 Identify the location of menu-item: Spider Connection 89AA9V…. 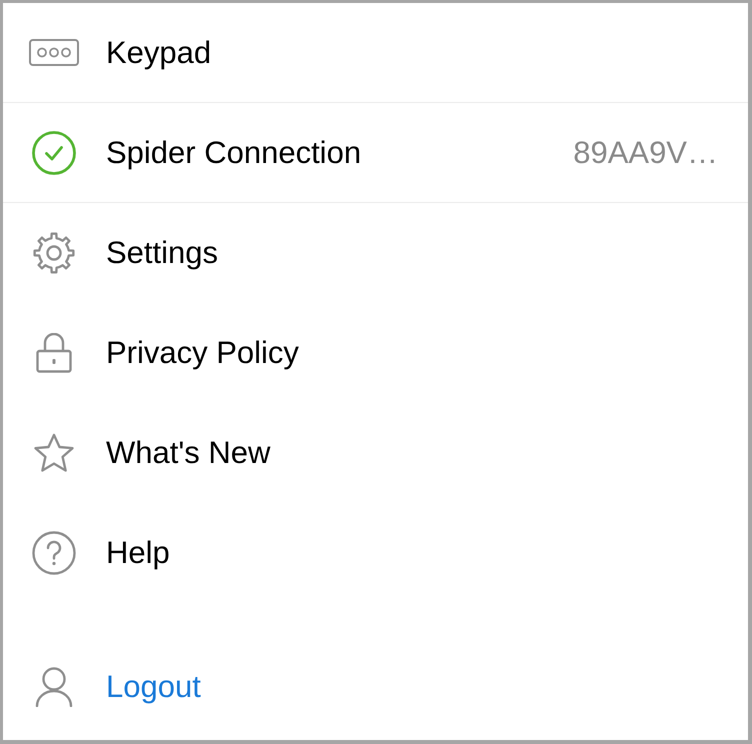
(375, 153).